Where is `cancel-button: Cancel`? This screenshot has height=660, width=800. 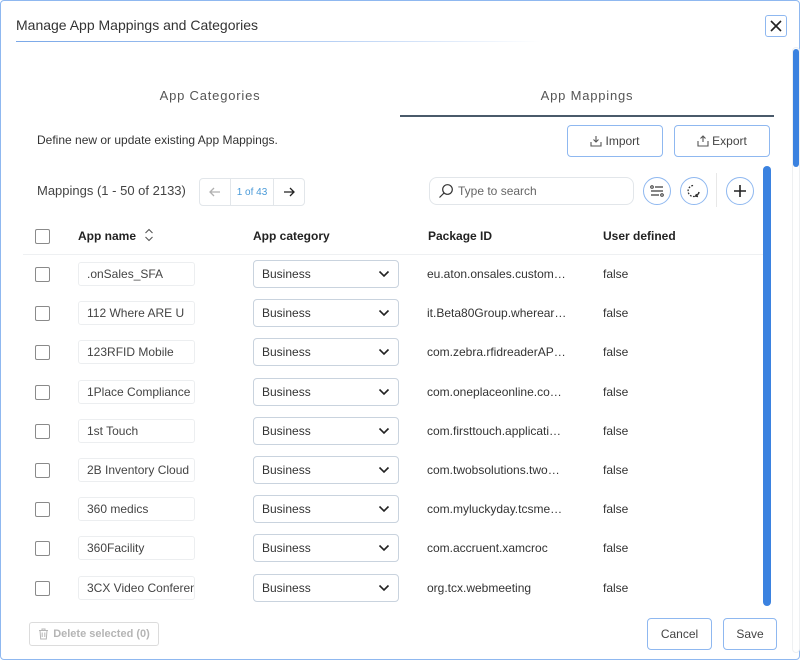 cancel-button: Cancel is located at coordinates (679, 634).